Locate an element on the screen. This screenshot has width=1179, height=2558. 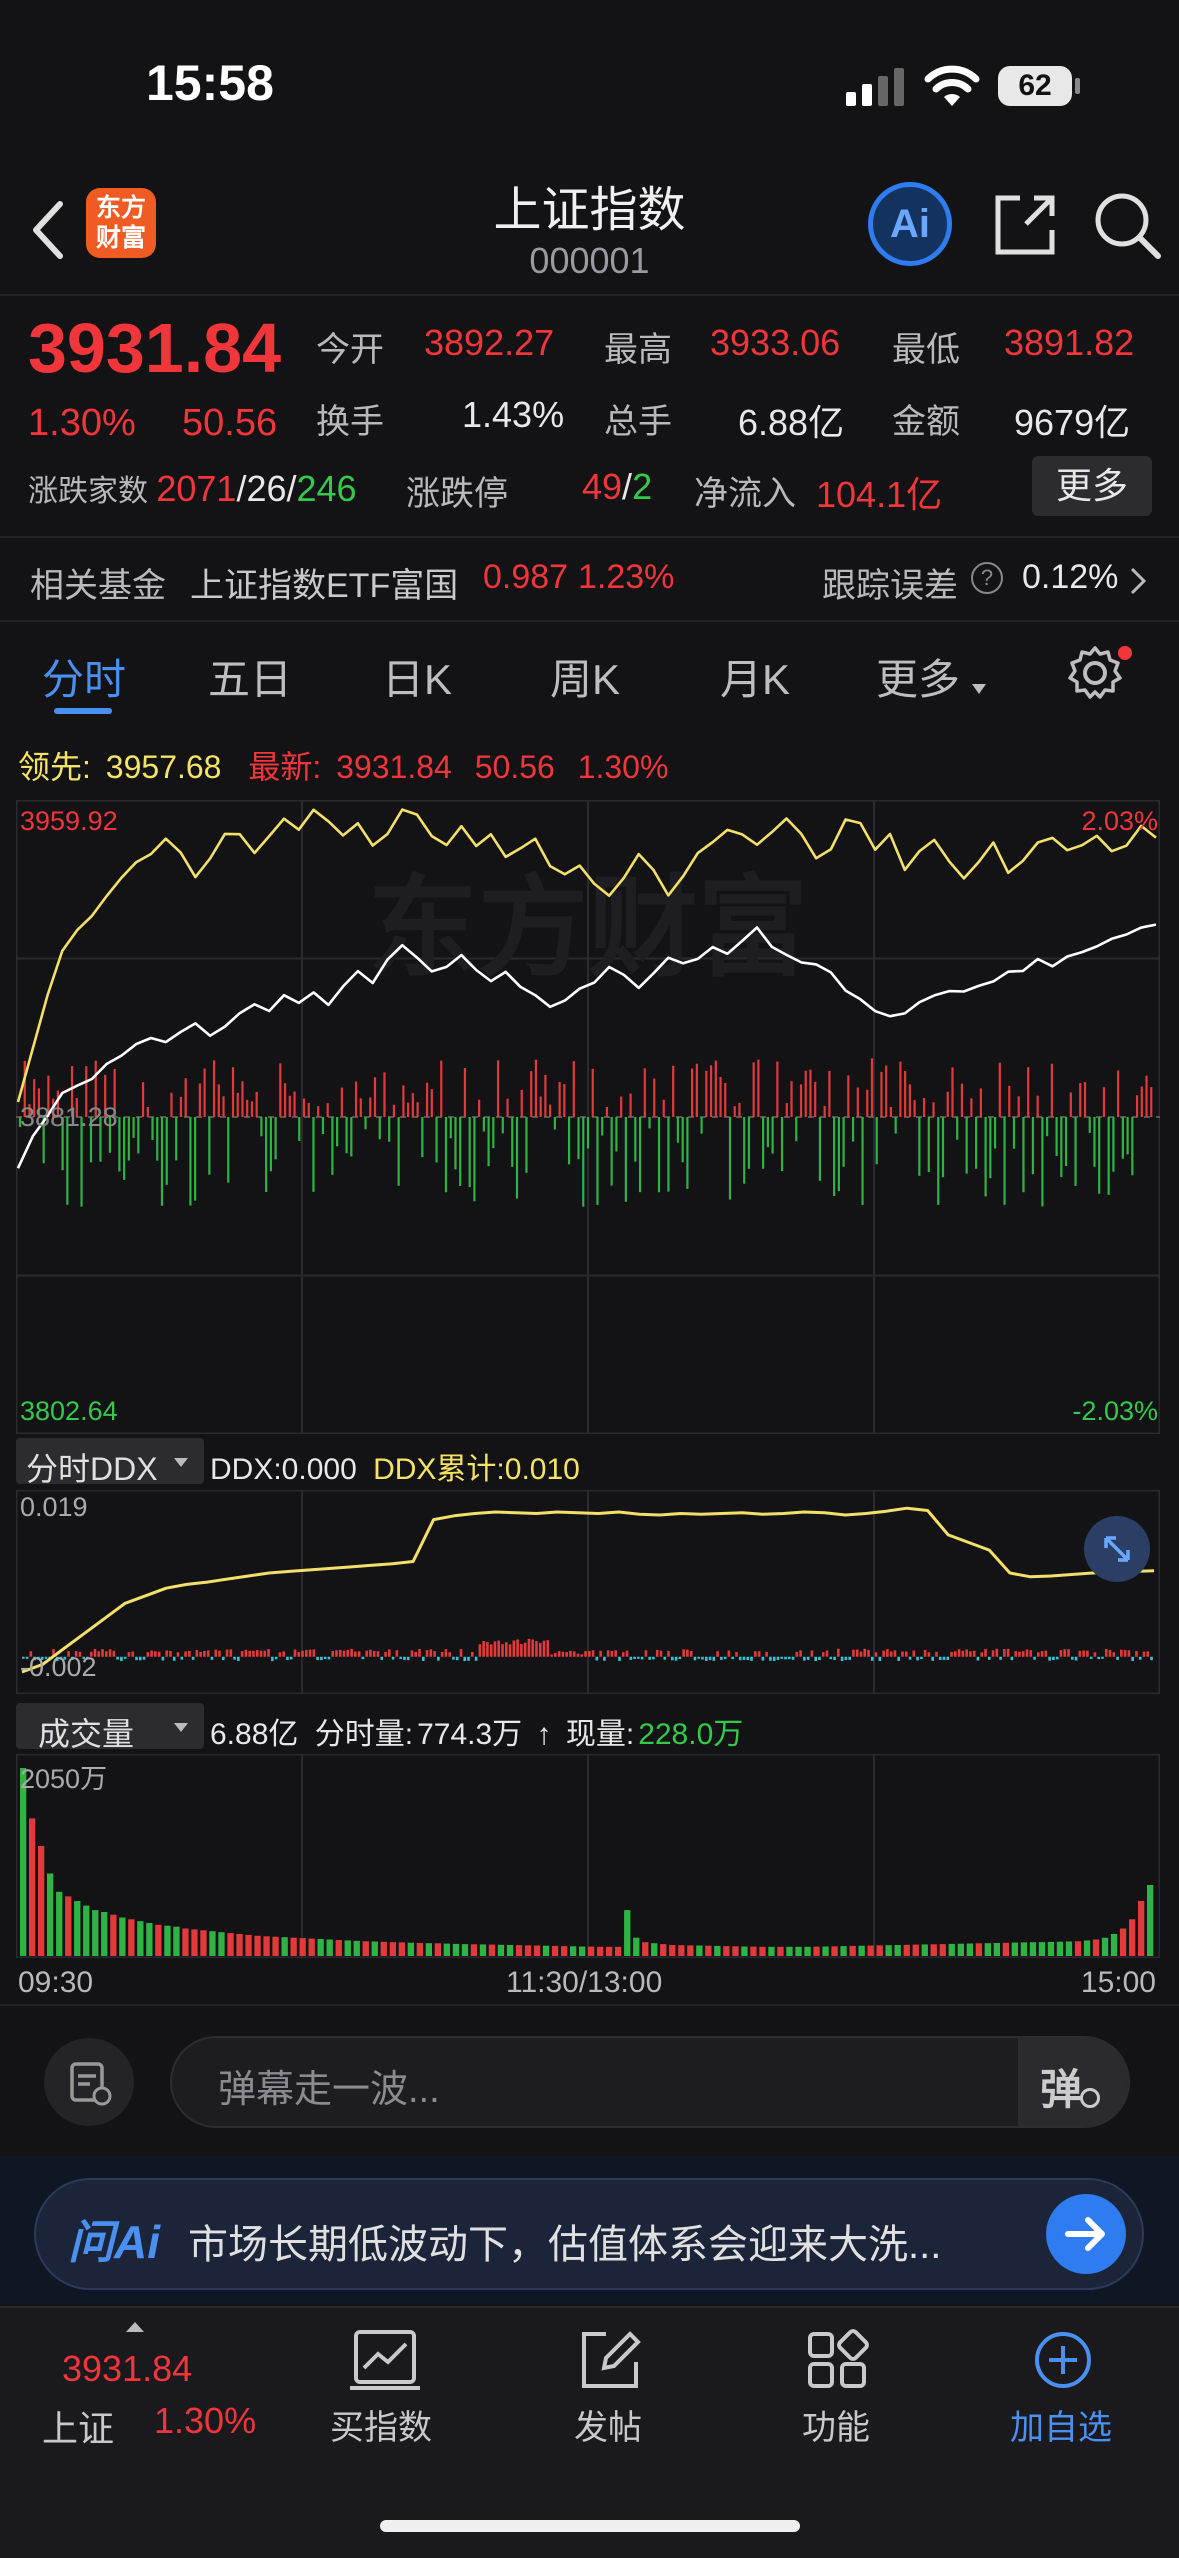
nav-add-watchlist: 加自选 is located at coordinates (1063, 2393).